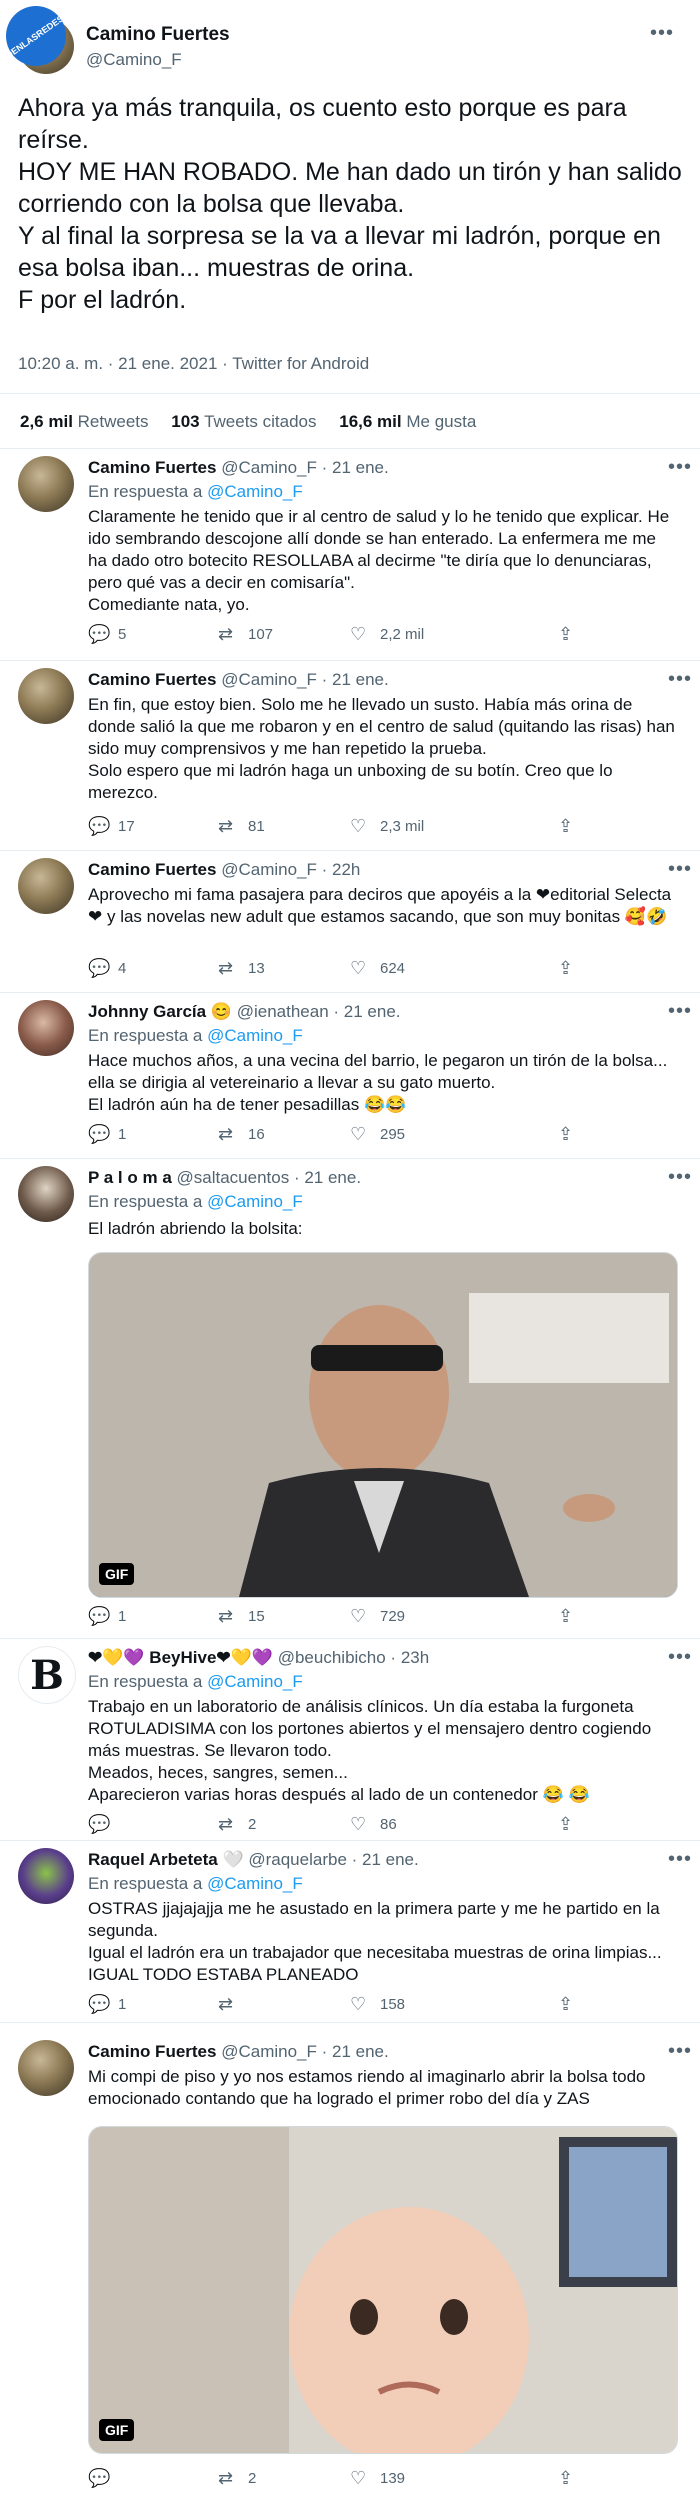 This screenshot has height=2507, width=700. What do you see at coordinates (331, 2004) in the screenshot?
I see `tweet-actions: 💬 1 ⇄ ♡ 158 ⇪` at bounding box center [331, 2004].